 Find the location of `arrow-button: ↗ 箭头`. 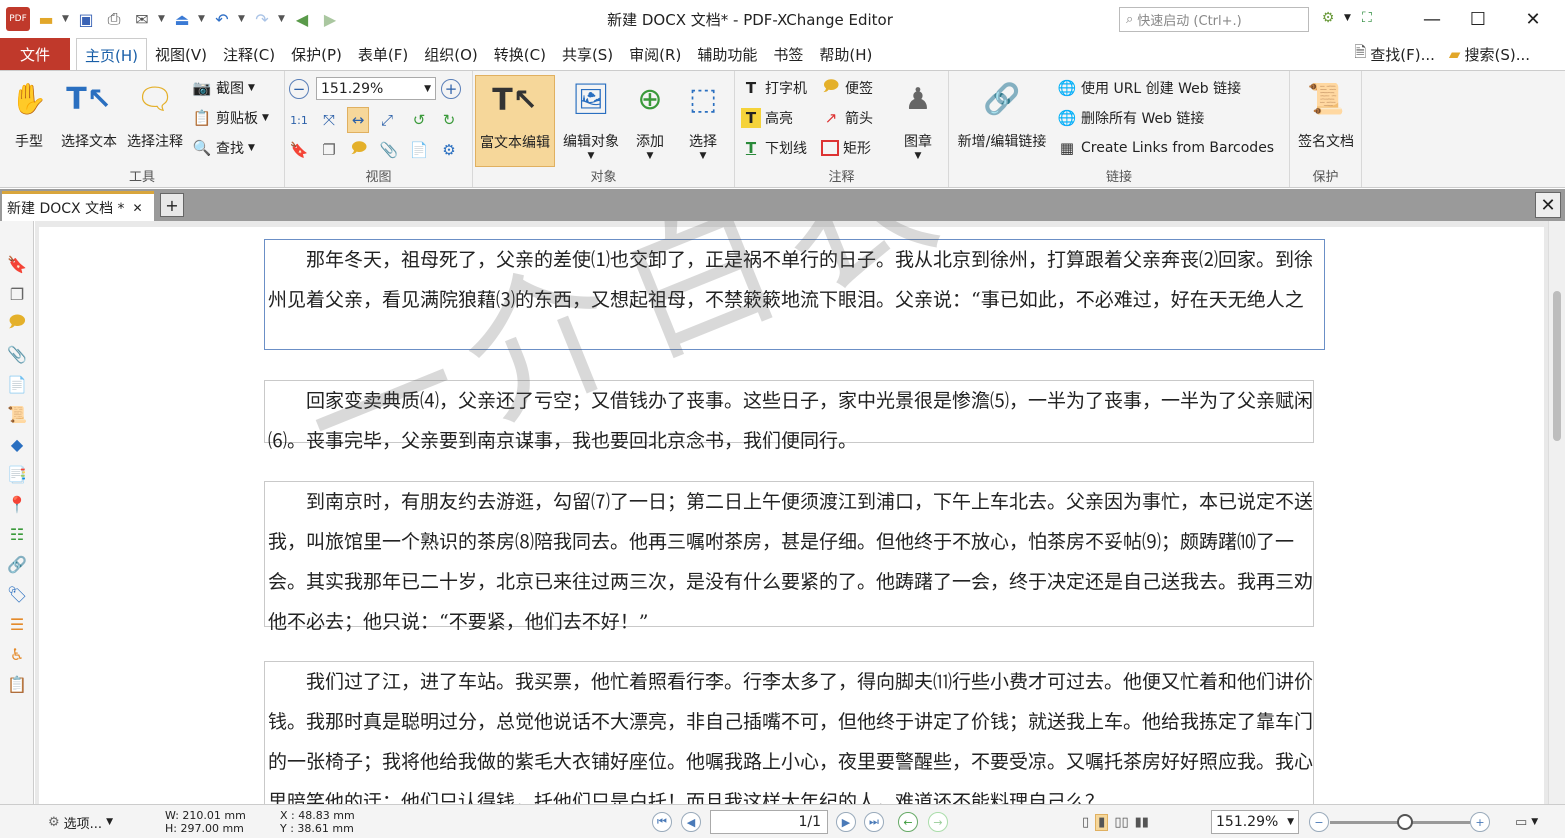

arrow-button: ↗ 箭头 is located at coordinates (847, 118).